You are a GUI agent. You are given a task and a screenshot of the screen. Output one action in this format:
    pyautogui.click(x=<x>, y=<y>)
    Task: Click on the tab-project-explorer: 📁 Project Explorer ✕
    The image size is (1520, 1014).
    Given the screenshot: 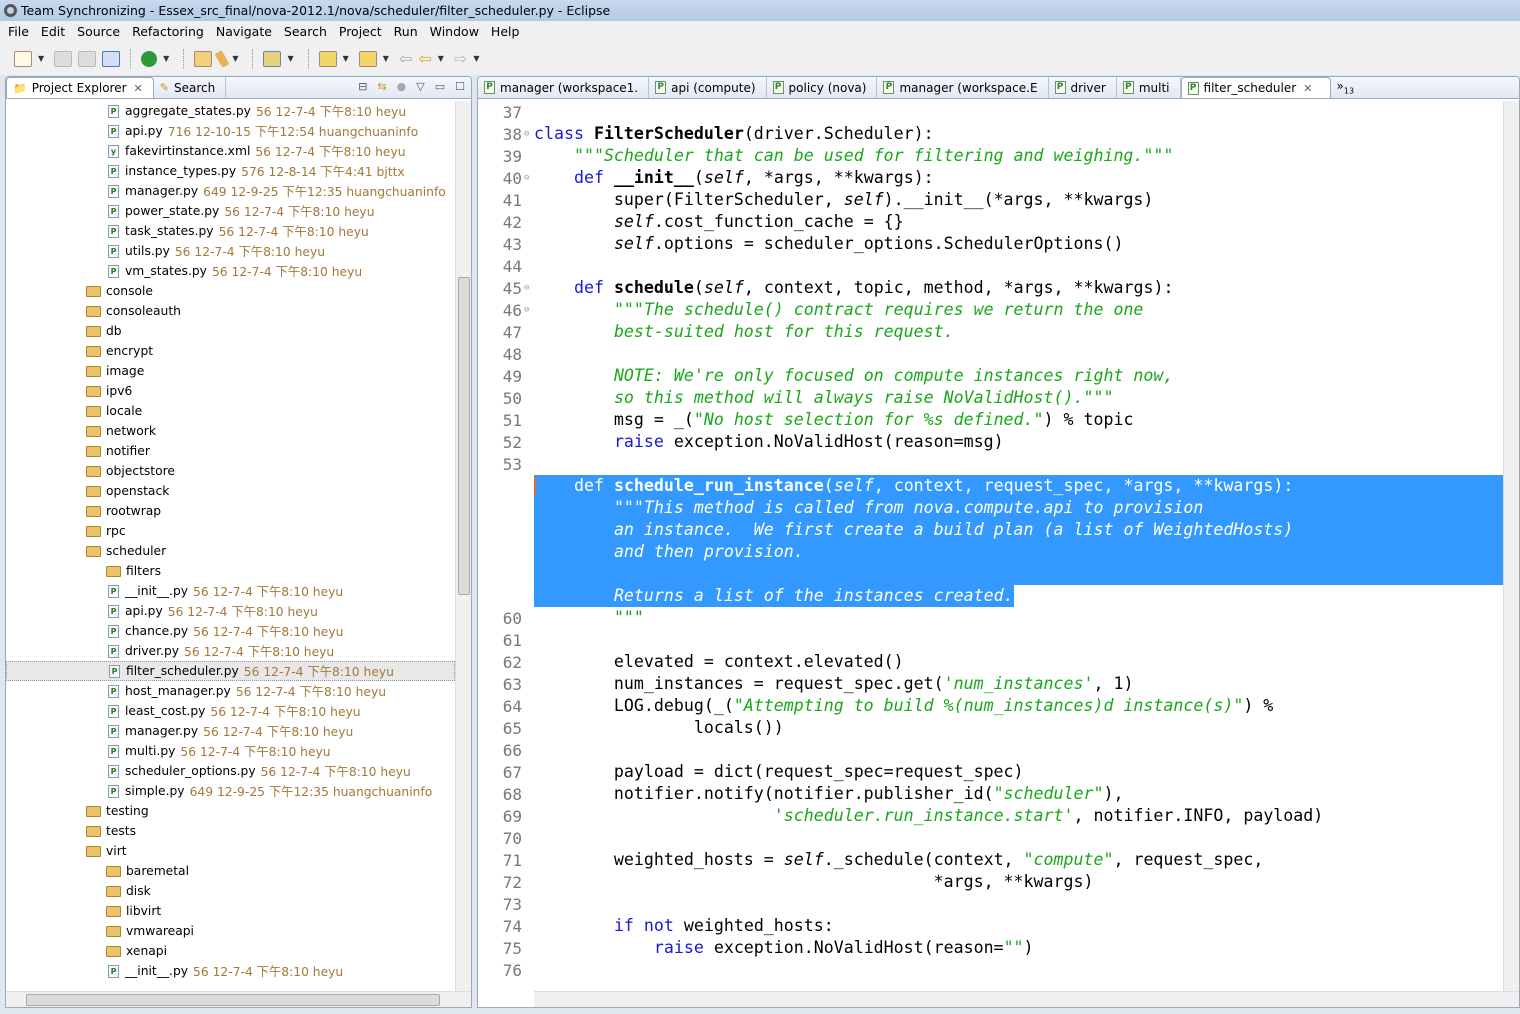 What is the action you would take?
    pyautogui.click(x=80, y=87)
    